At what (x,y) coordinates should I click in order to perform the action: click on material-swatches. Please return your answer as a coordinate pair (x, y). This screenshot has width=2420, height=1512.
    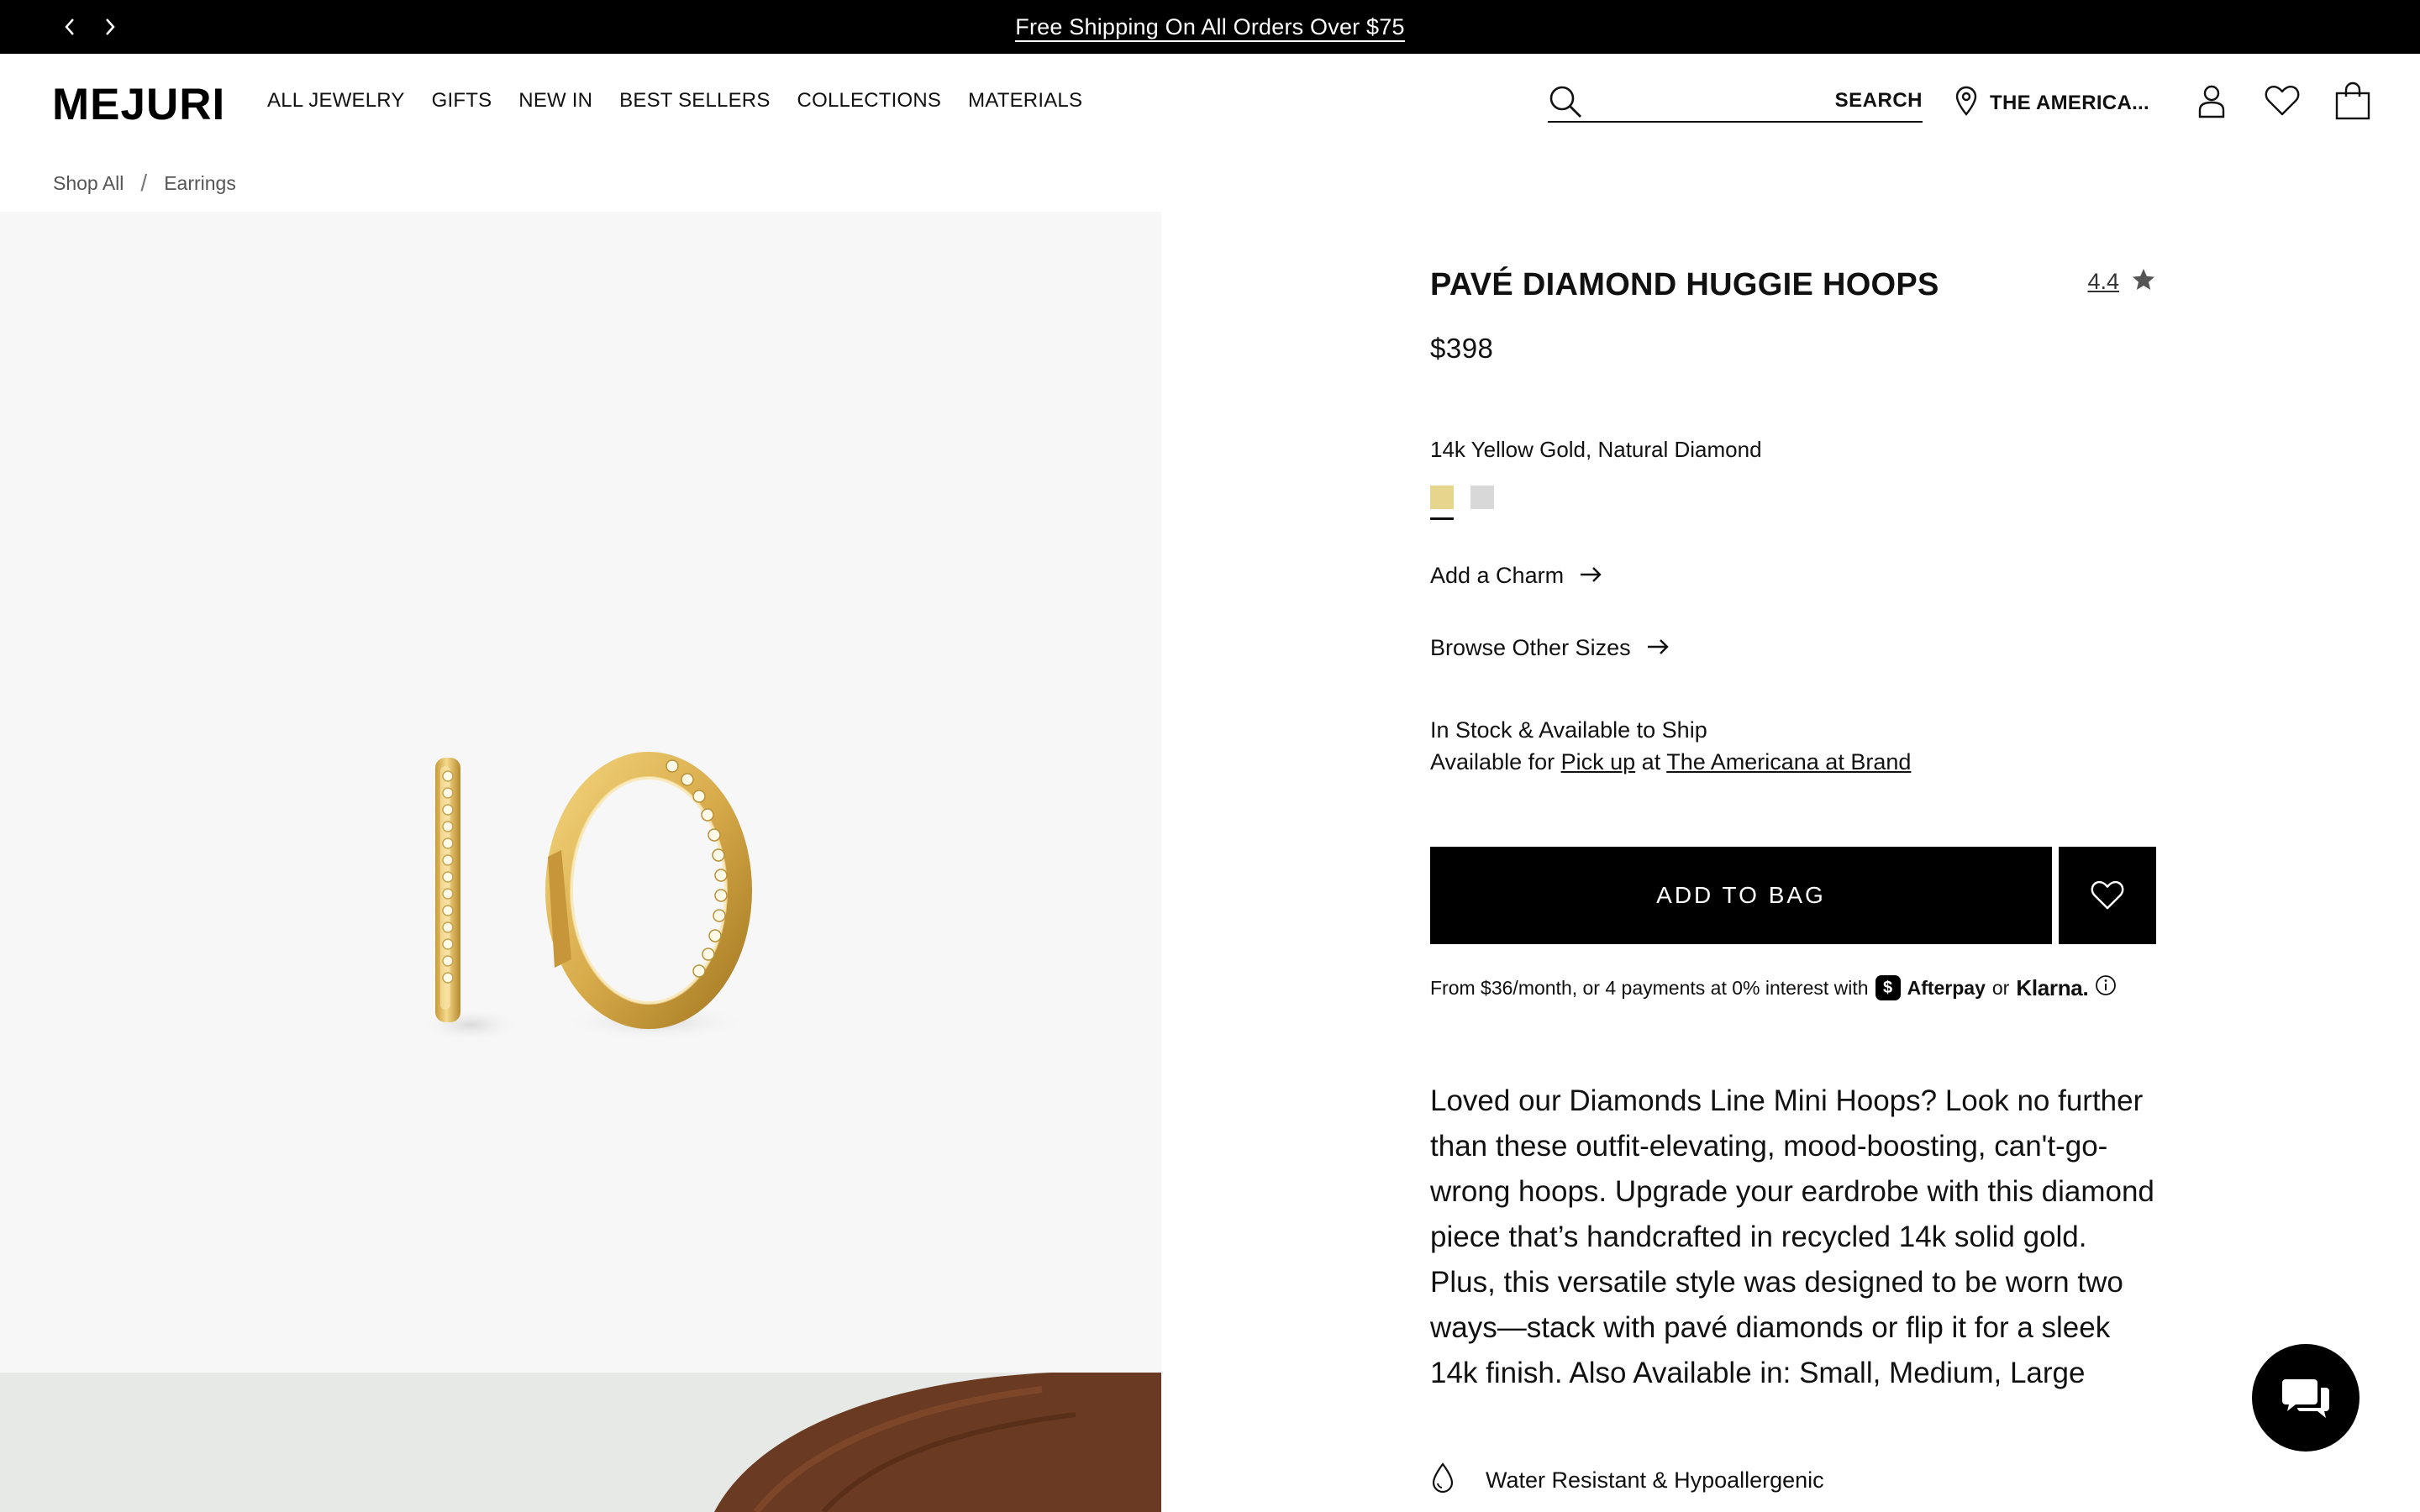
    Looking at the image, I should click on (1462, 503).